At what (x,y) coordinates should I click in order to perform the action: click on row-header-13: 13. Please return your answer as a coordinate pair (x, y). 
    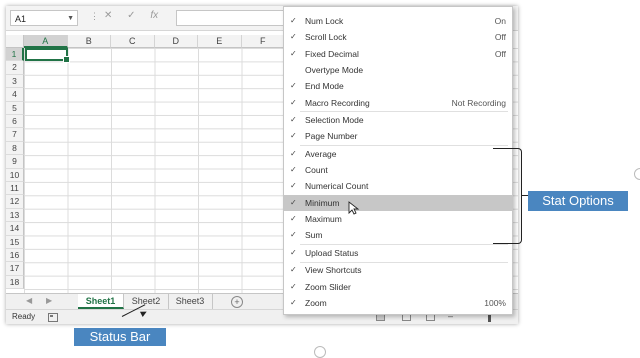
    Looking at the image, I should click on (15, 215).